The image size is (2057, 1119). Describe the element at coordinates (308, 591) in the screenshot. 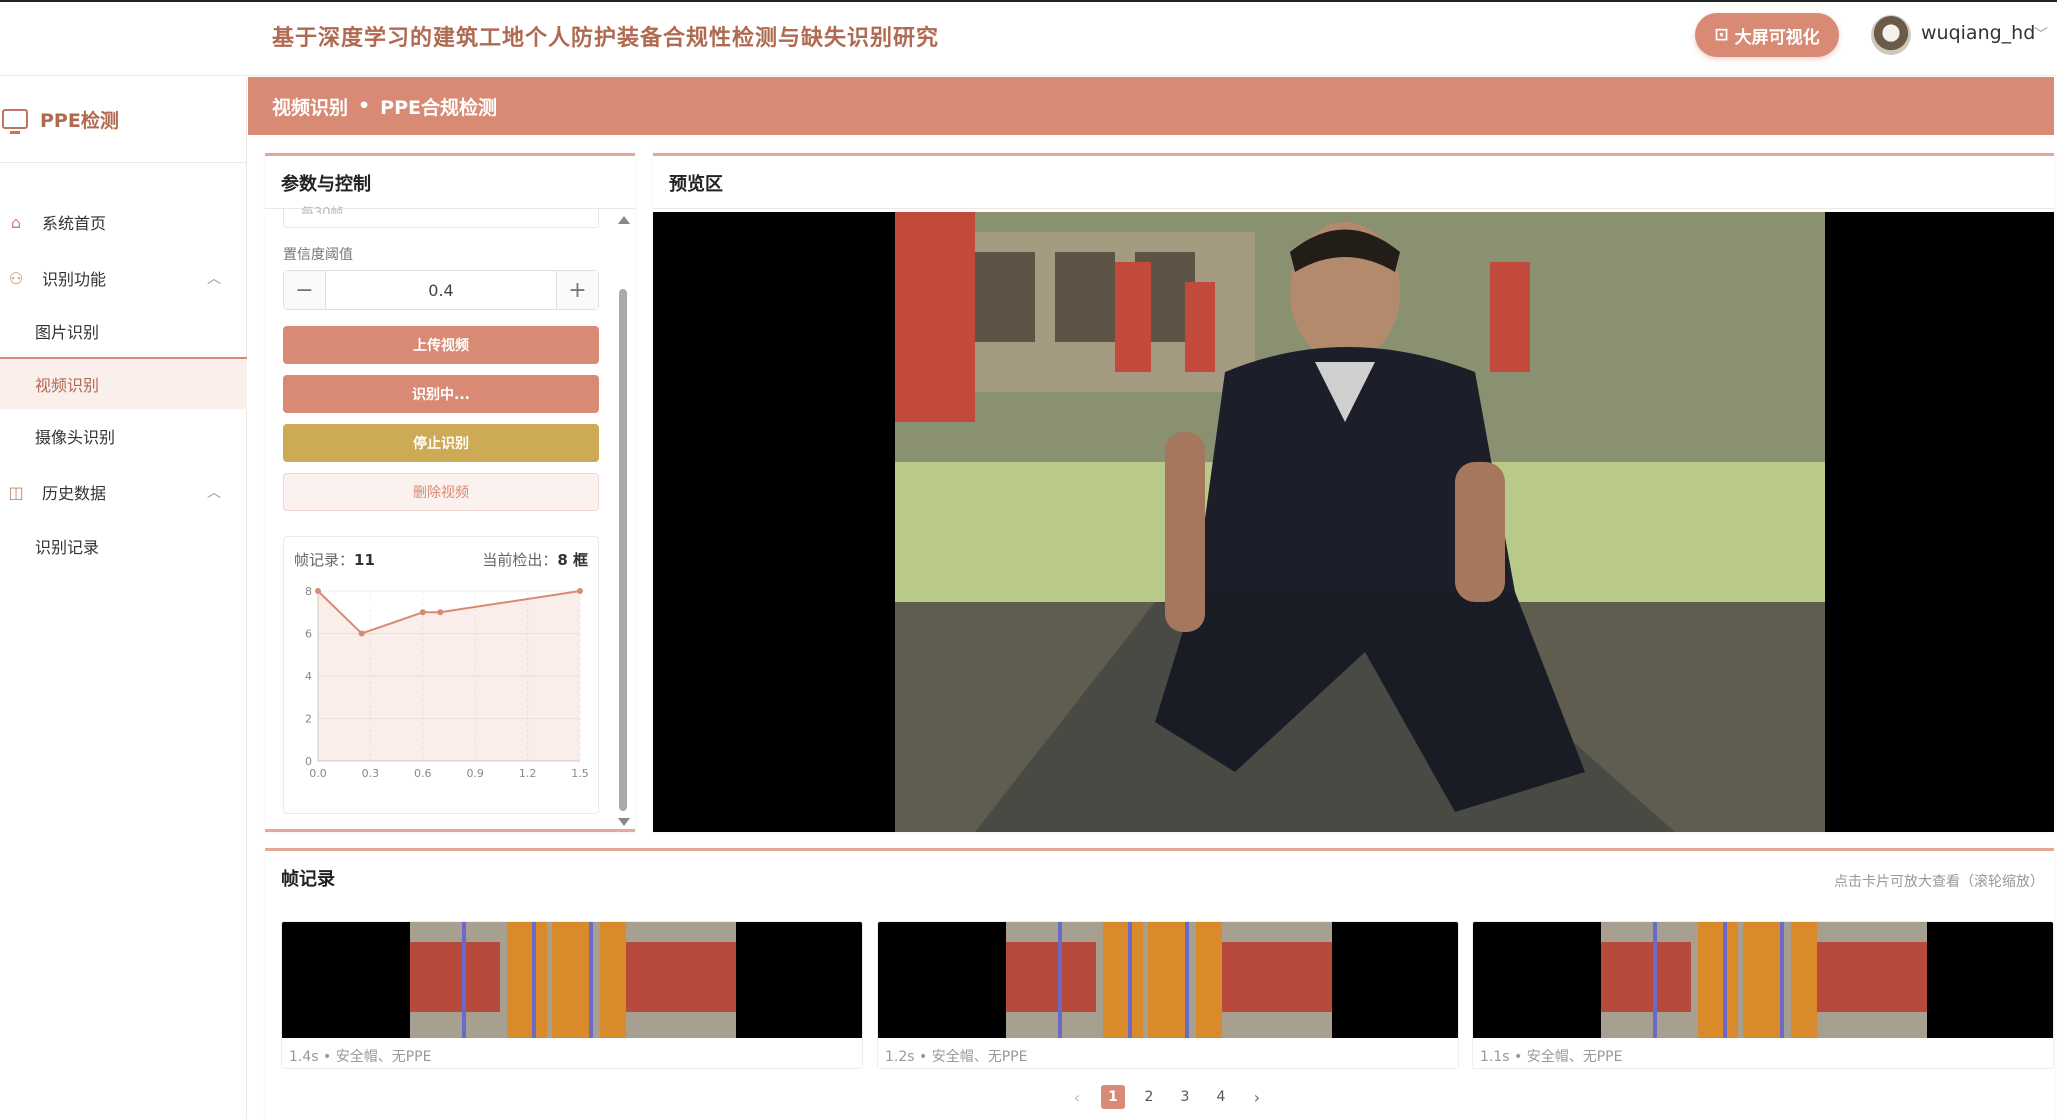

I see `y-tick-label: 8` at that location.